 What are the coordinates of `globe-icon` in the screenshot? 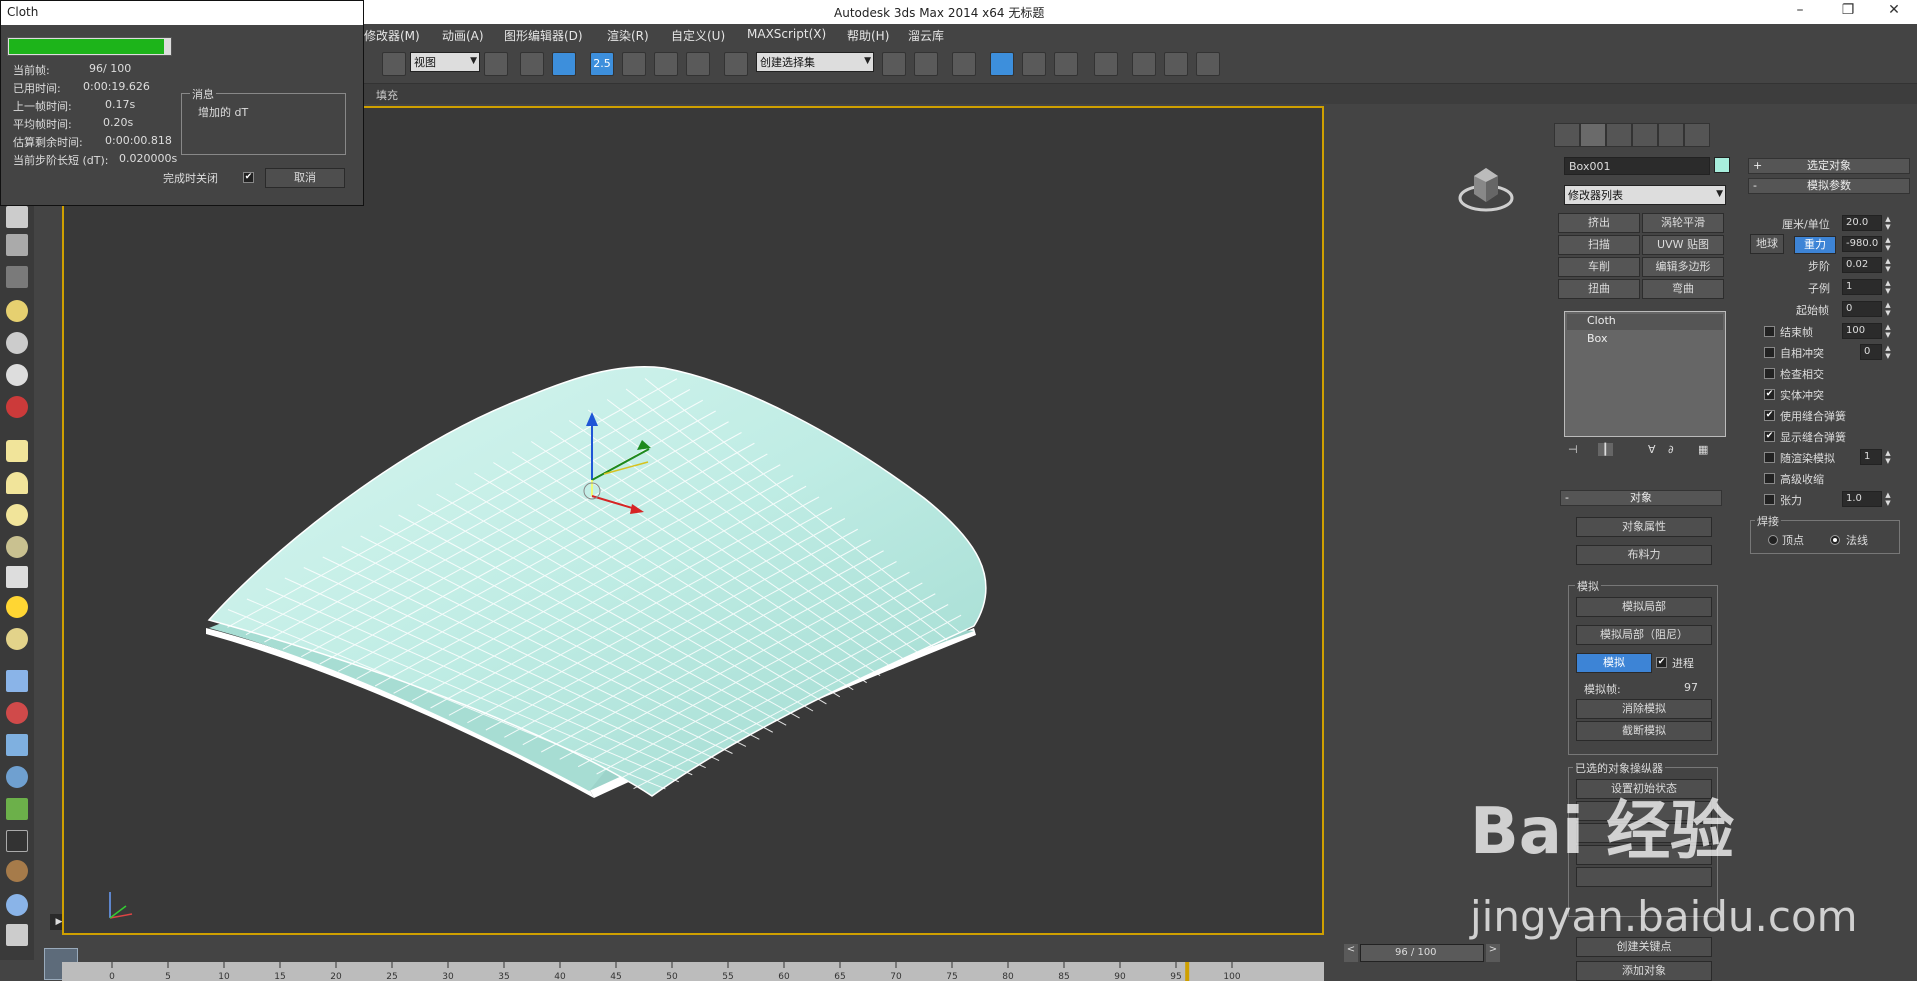 It's located at (17, 905).